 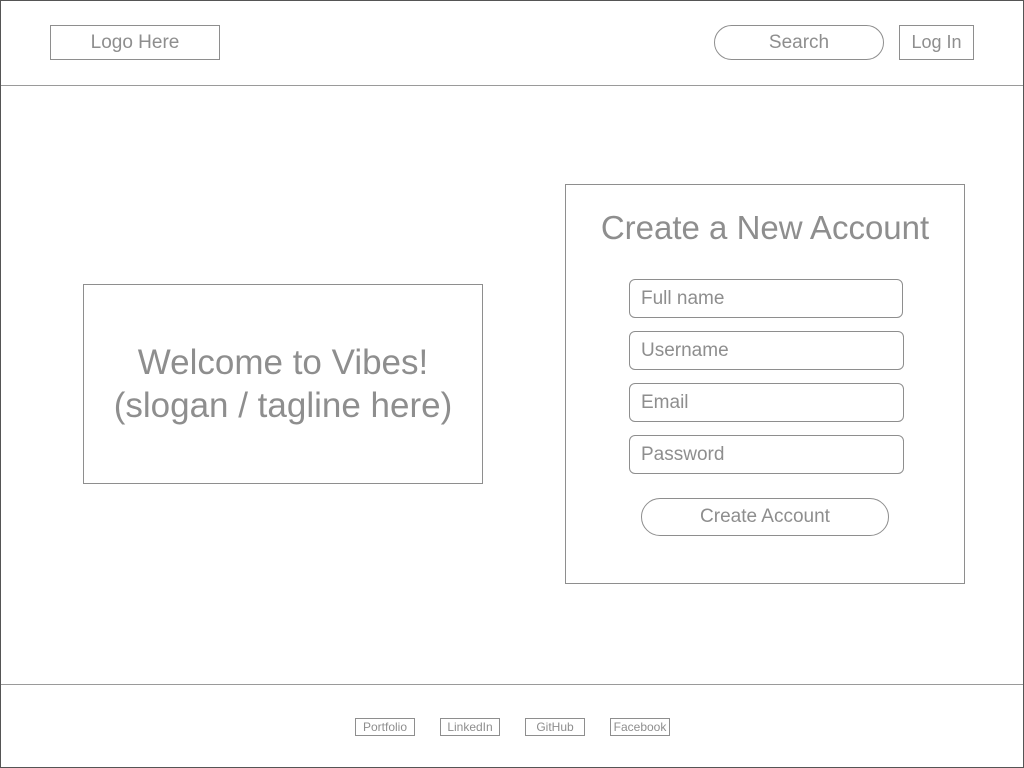 I want to click on welcome-heading: Welcome to Vibes!, so click(x=283, y=362).